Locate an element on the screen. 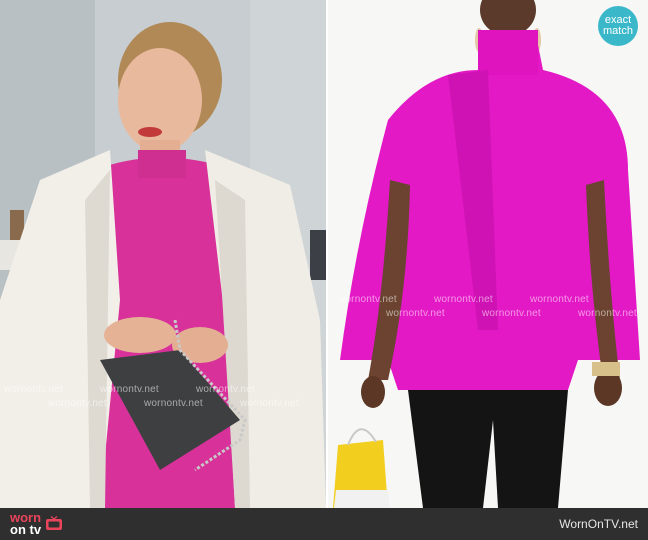 The width and height of the screenshot is (648, 540). badge-line-2: match is located at coordinates (618, 31).